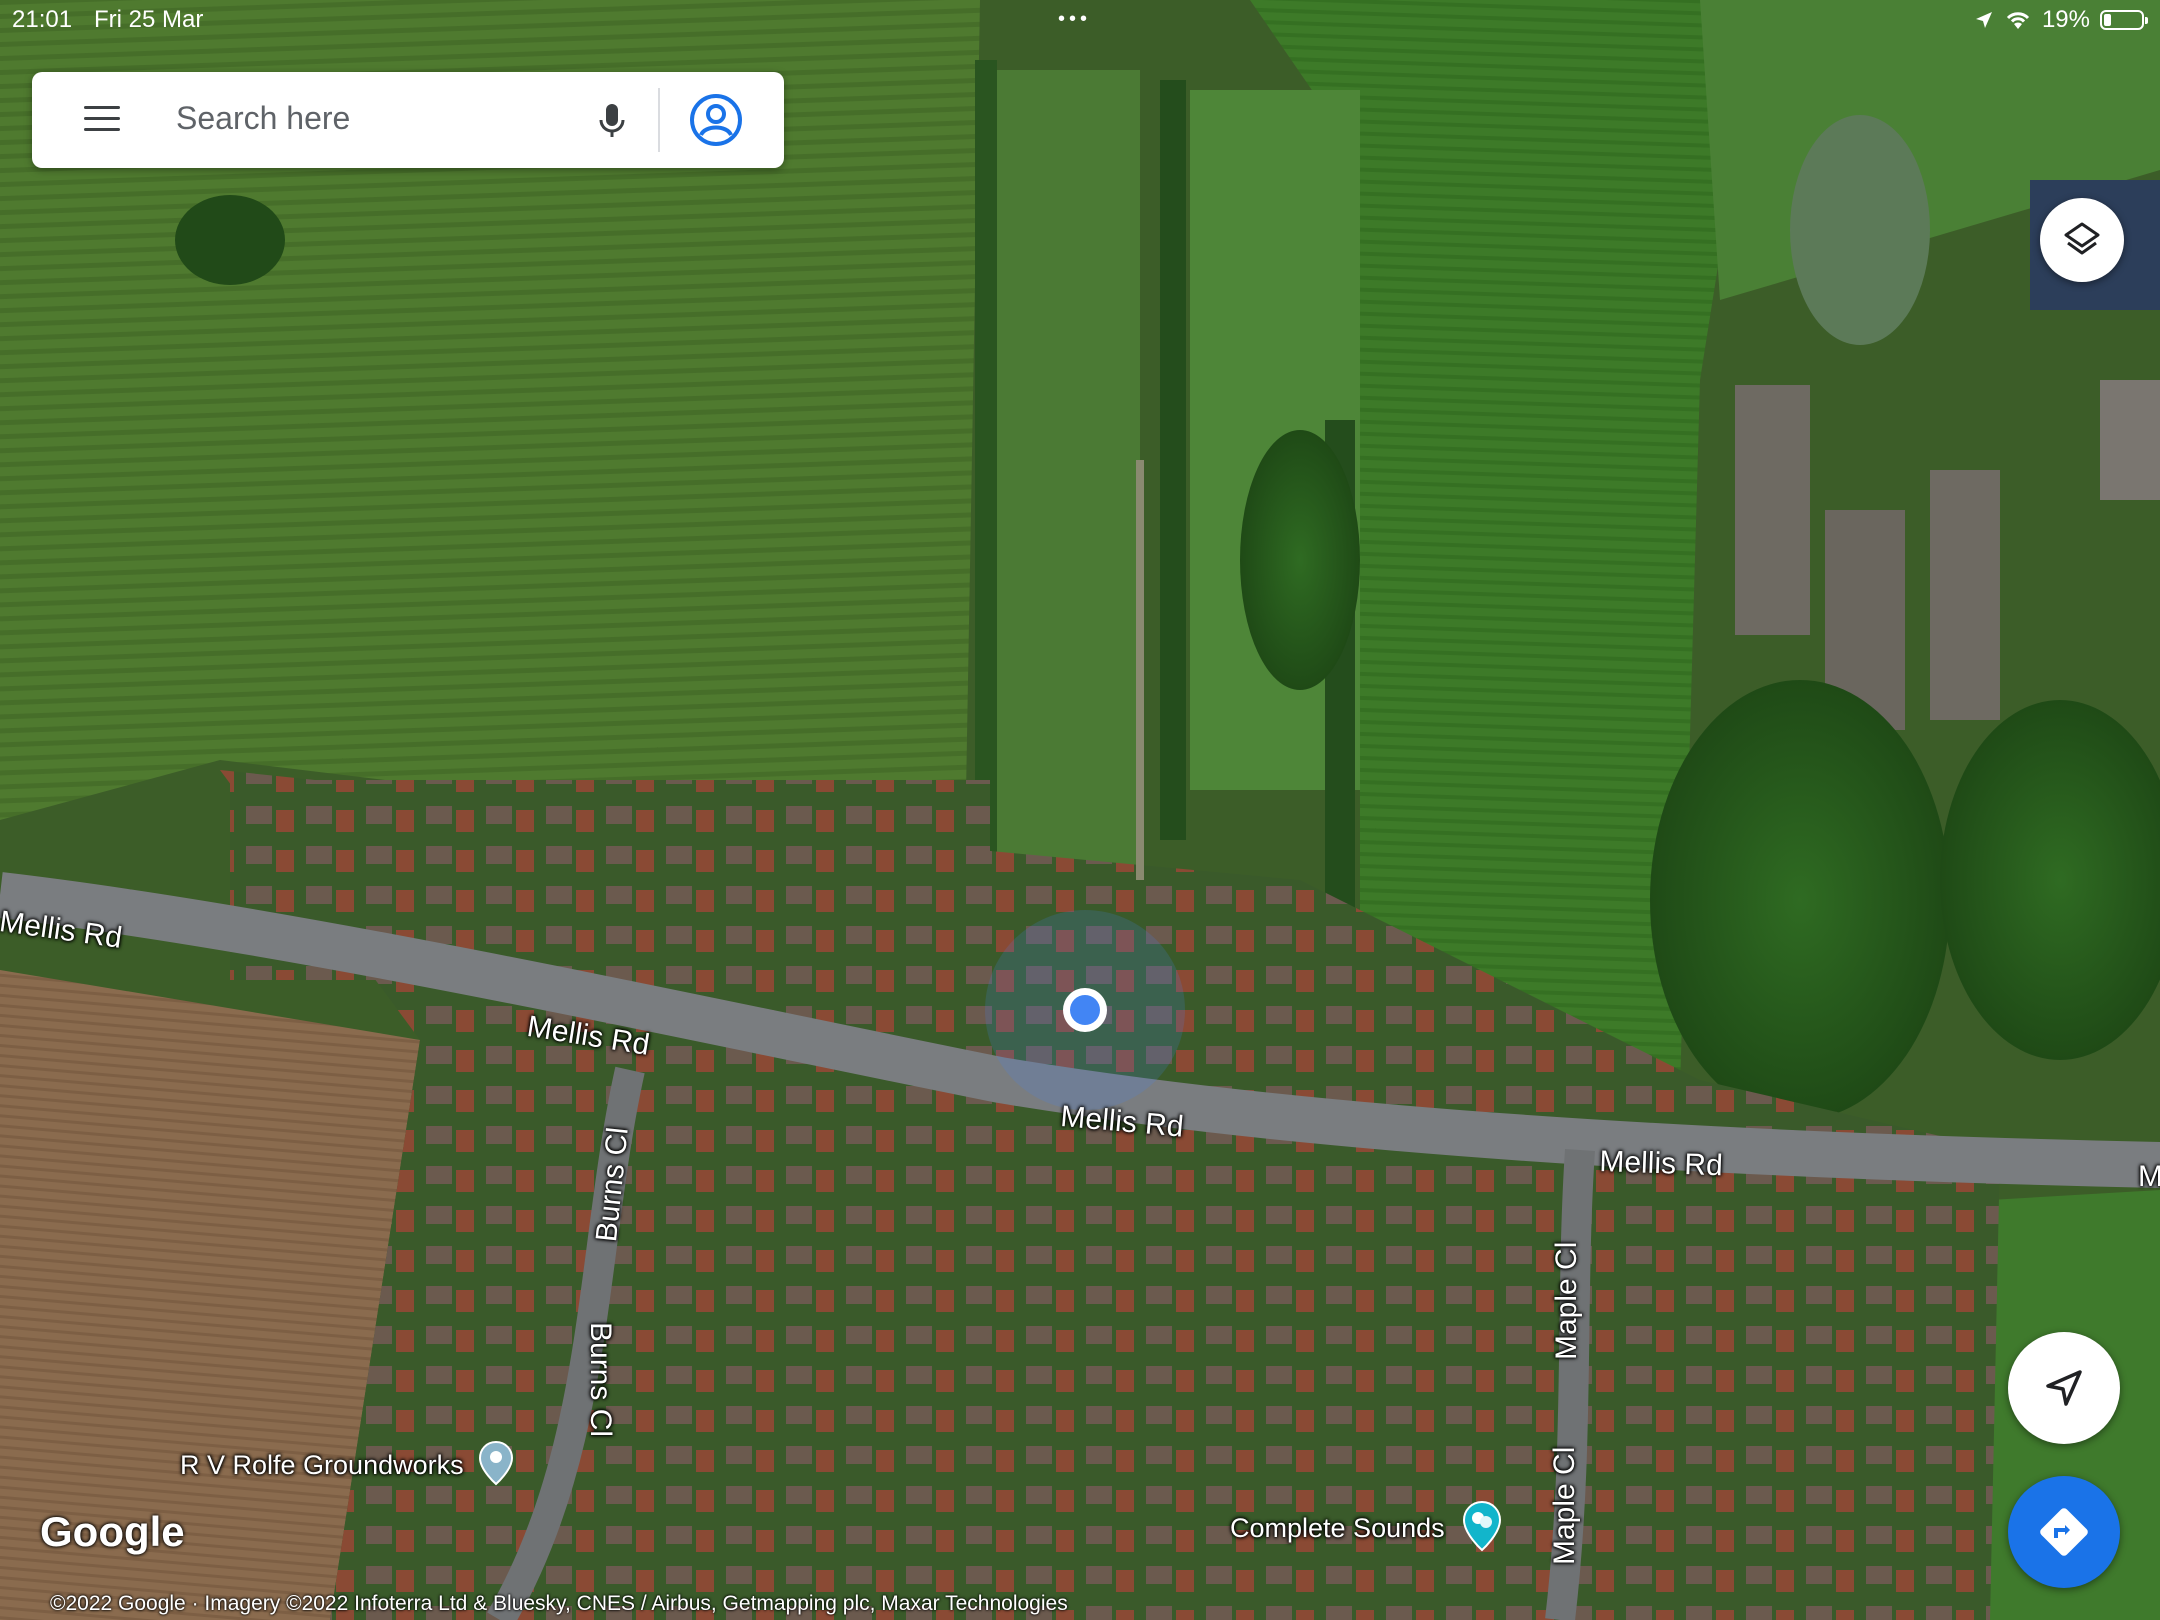 This screenshot has height=1620, width=2160. I want to click on wifi-icon, so click(2018, 20).